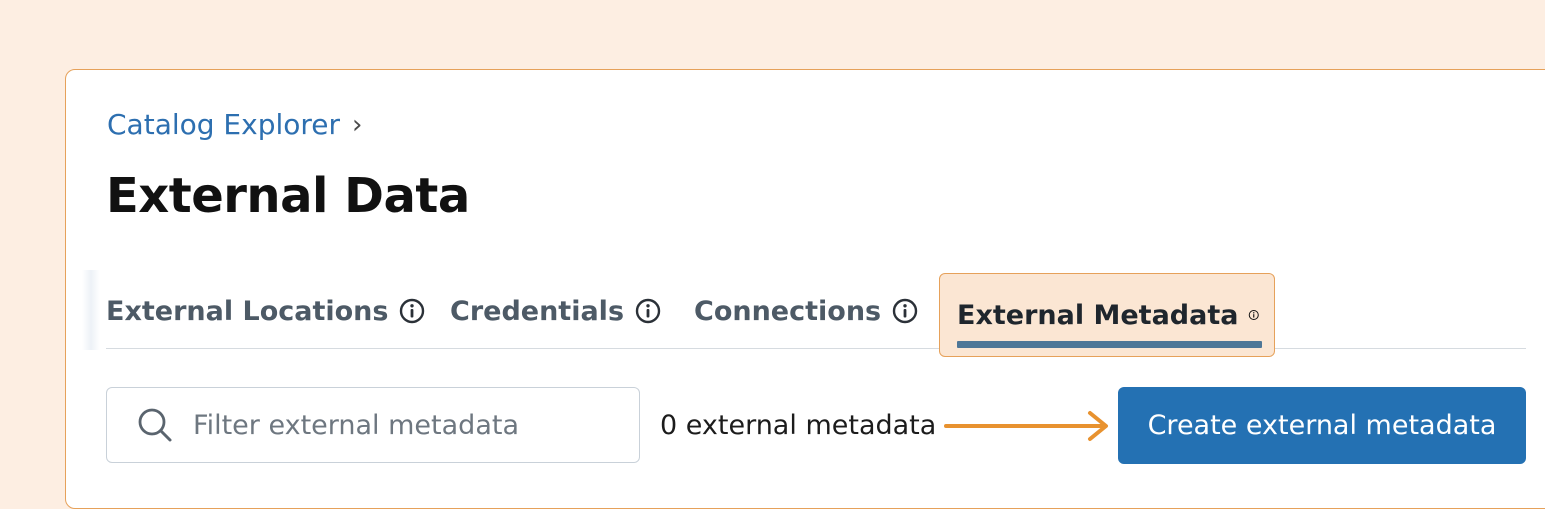 The image size is (1545, 509). Describe the element at coordinates (1109, 344) in the screenshot. I see `active-tab-indicator` at that location.